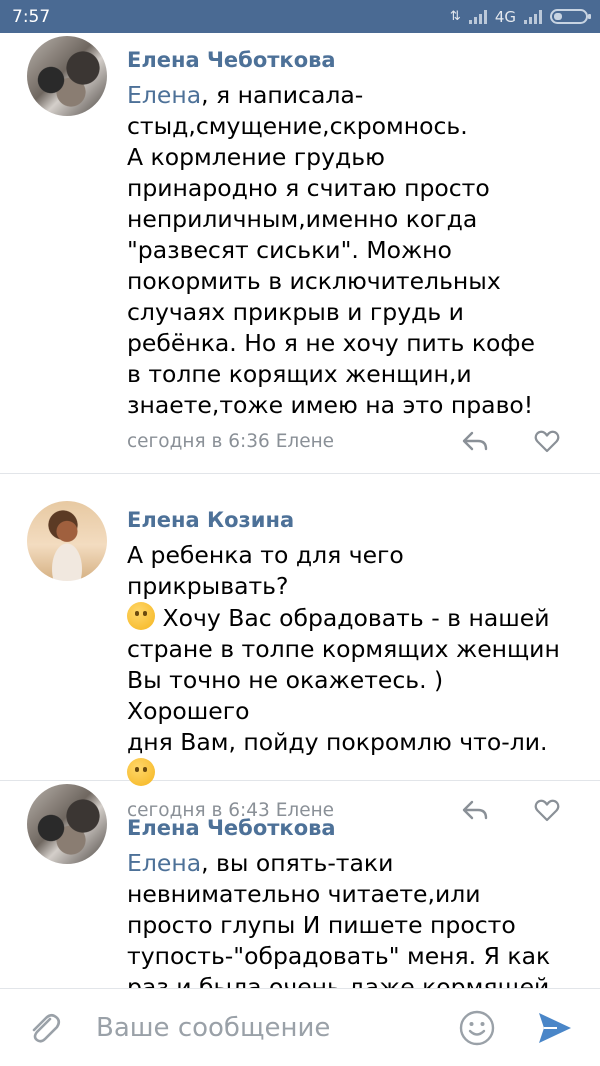 This screenshot has width=600, height=1066. I want to click on smile-icon, so click(477, 1028).